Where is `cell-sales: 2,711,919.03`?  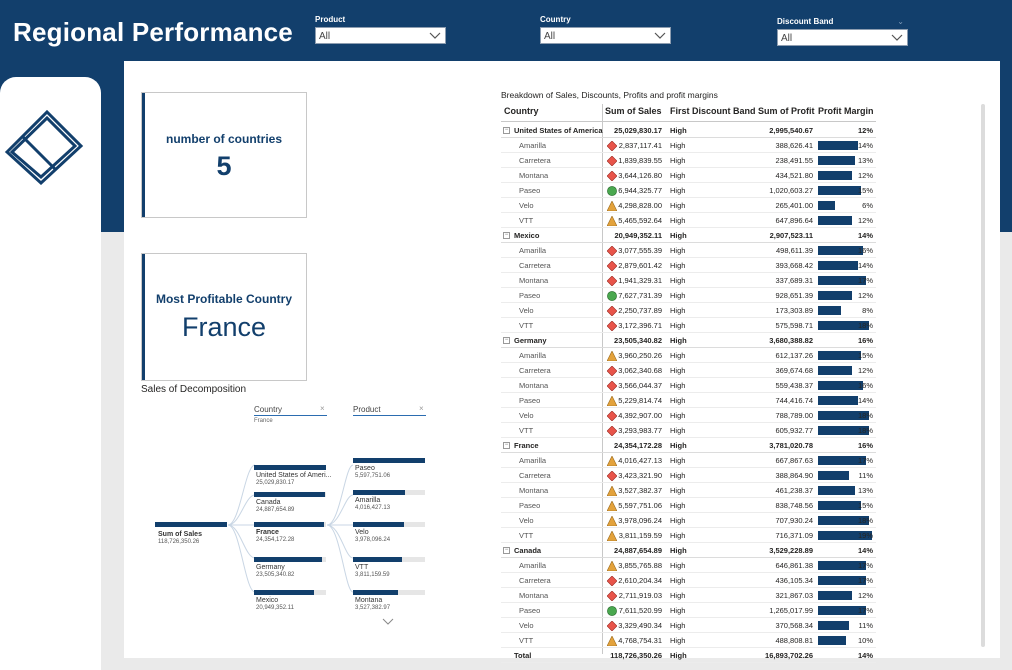
cell-sales: 2,711,919.03 is located at coordinates (640, 595).